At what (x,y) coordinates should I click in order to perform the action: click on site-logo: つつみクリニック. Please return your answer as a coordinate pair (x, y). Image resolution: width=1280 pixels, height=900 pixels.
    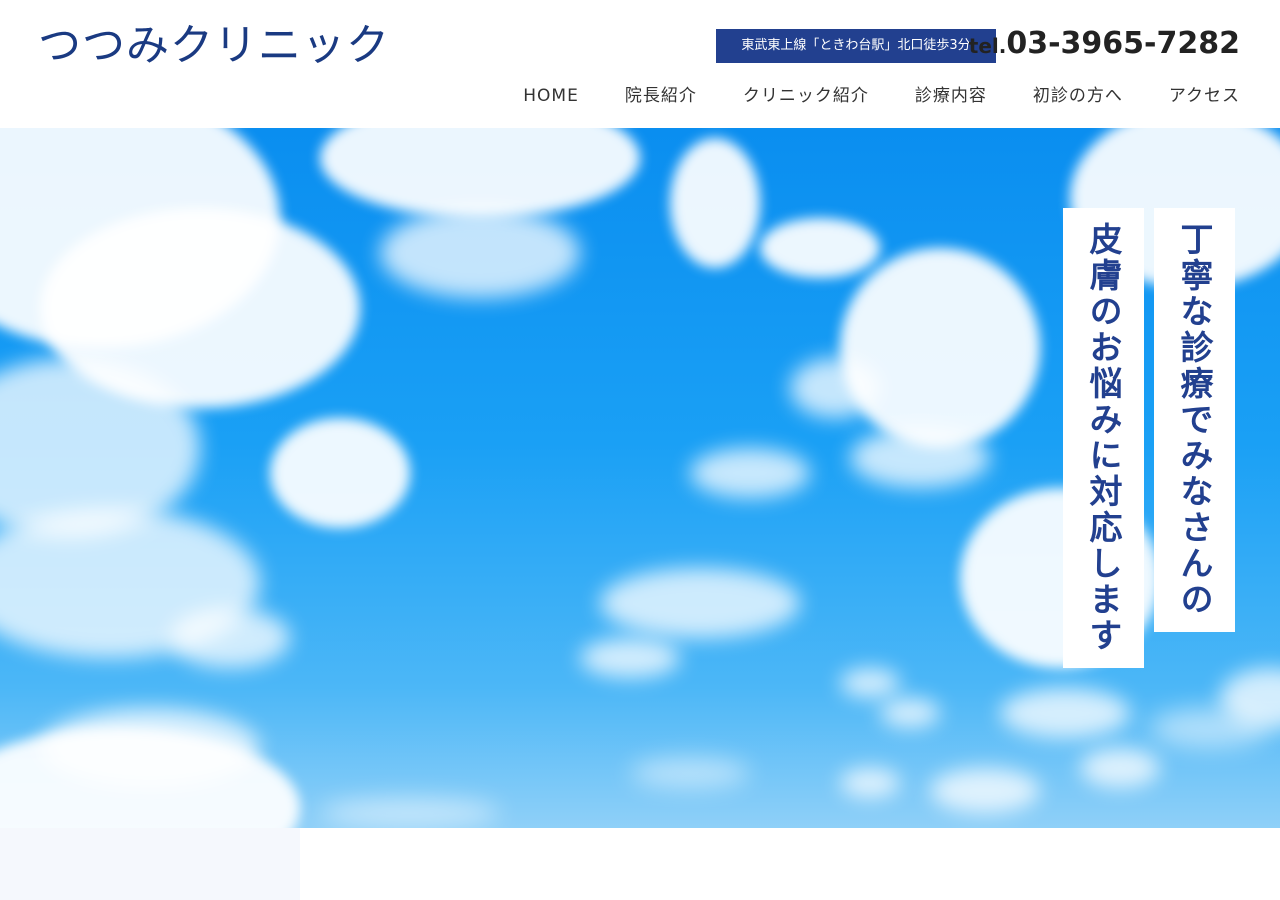
    Looking at the image, I should click on (214, 46).